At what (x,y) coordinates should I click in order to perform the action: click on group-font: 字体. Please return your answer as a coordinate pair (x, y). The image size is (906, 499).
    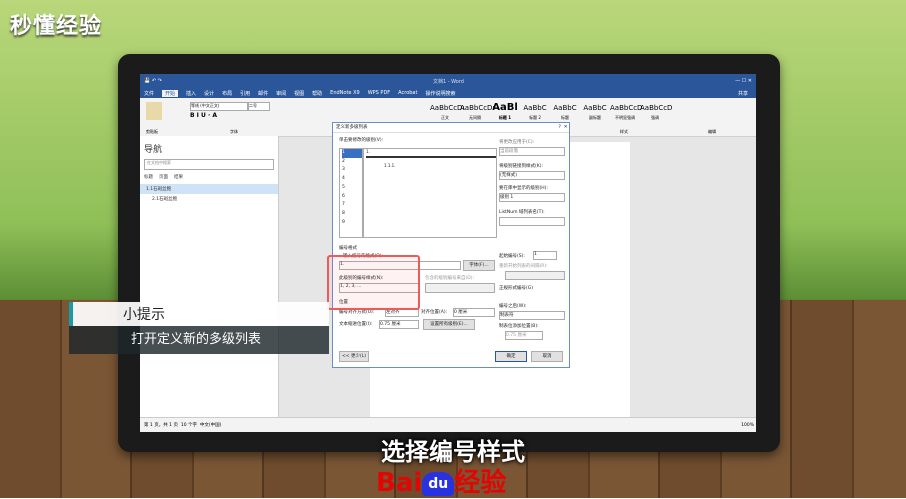
    Looking at the image, I should click on (234, 131).